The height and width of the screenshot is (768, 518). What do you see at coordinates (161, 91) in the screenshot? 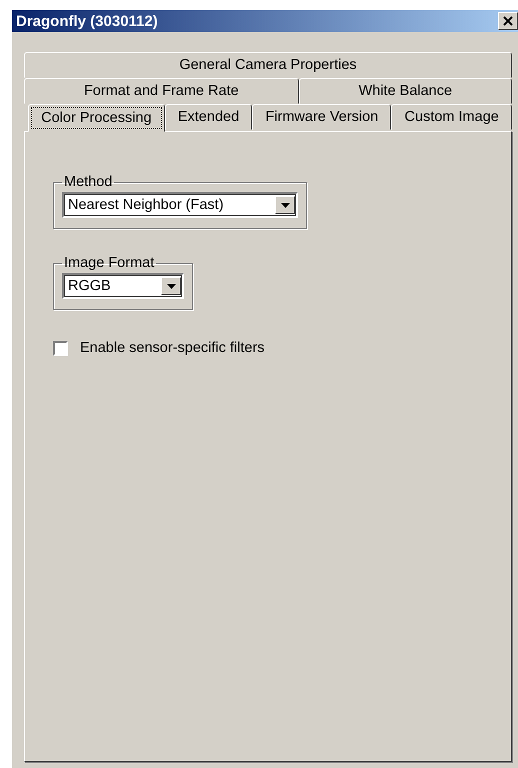
I see `tab: Format and Frame Rate` at bounding box center [161, 91].